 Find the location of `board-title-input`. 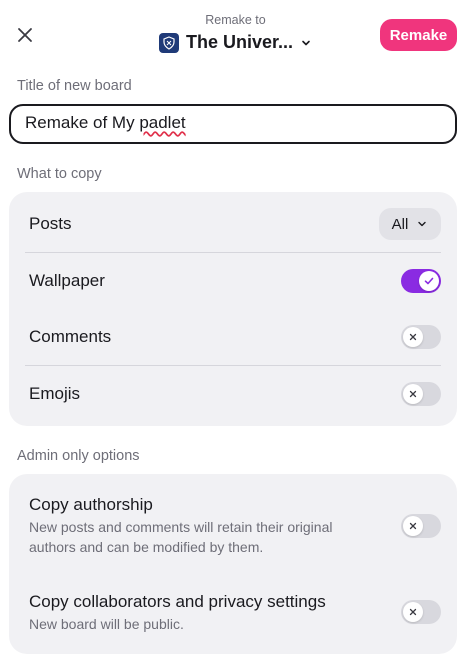

board-title-input is located at coordinates (233, 124).